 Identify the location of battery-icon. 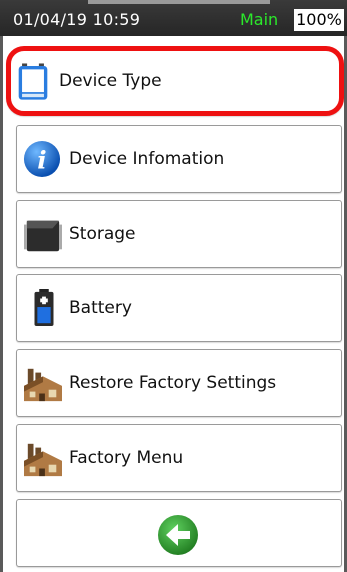
(44, 308).